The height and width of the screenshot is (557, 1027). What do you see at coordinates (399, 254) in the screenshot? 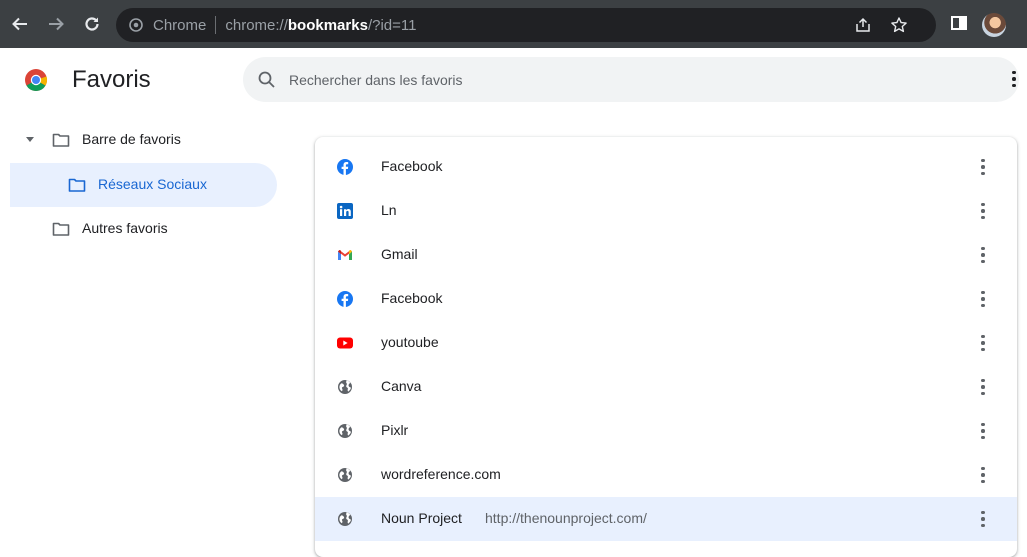
I see `bookmark-title: Gmail` at bounding box center [399, 254].